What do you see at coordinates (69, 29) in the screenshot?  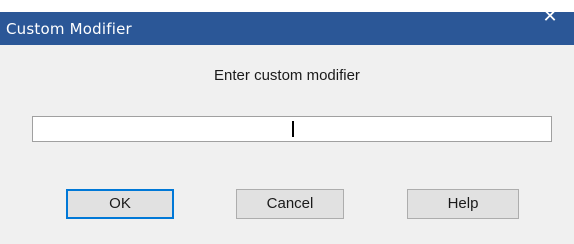 I see `dialog-title: Custom Modifier` at bounding box center [69, 29].